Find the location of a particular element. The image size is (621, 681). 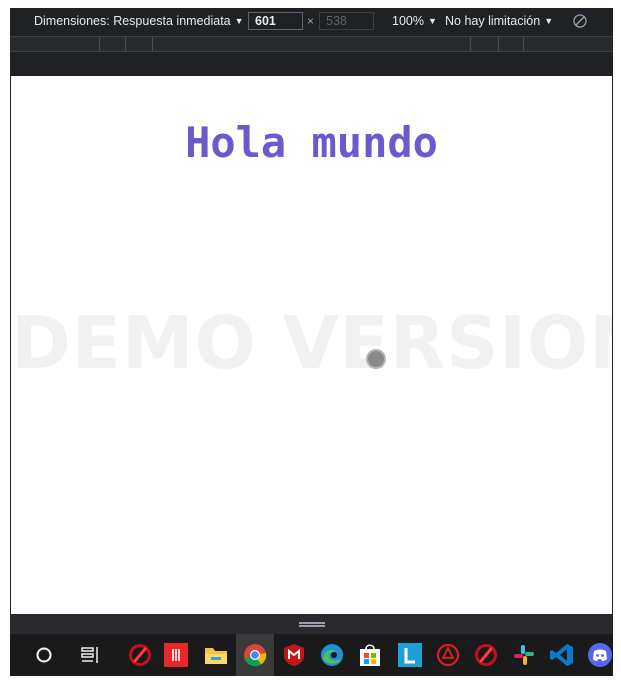

slack-icon is located at coordinates (524, 655).